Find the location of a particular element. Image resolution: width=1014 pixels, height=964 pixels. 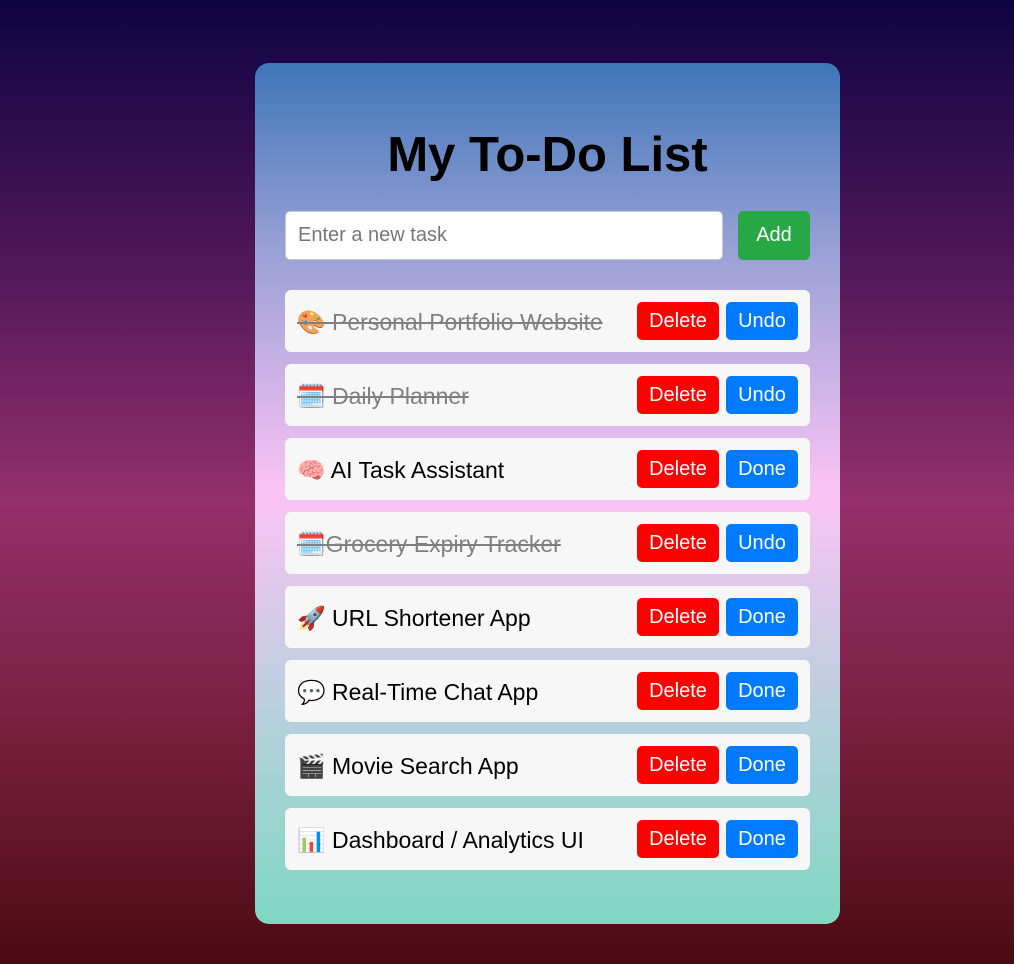

task-item: 🧠 AI Task Assistant Delete Done is located at coordinates (547, 469).